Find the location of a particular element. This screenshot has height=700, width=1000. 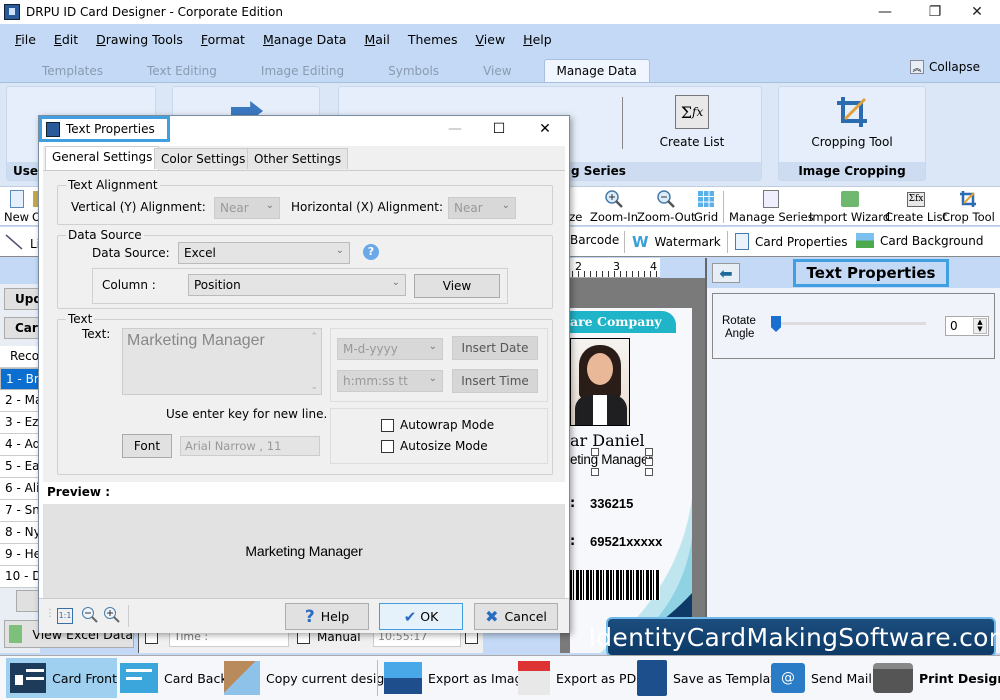

autosize-checkbox is located at coordinates (387, 446).